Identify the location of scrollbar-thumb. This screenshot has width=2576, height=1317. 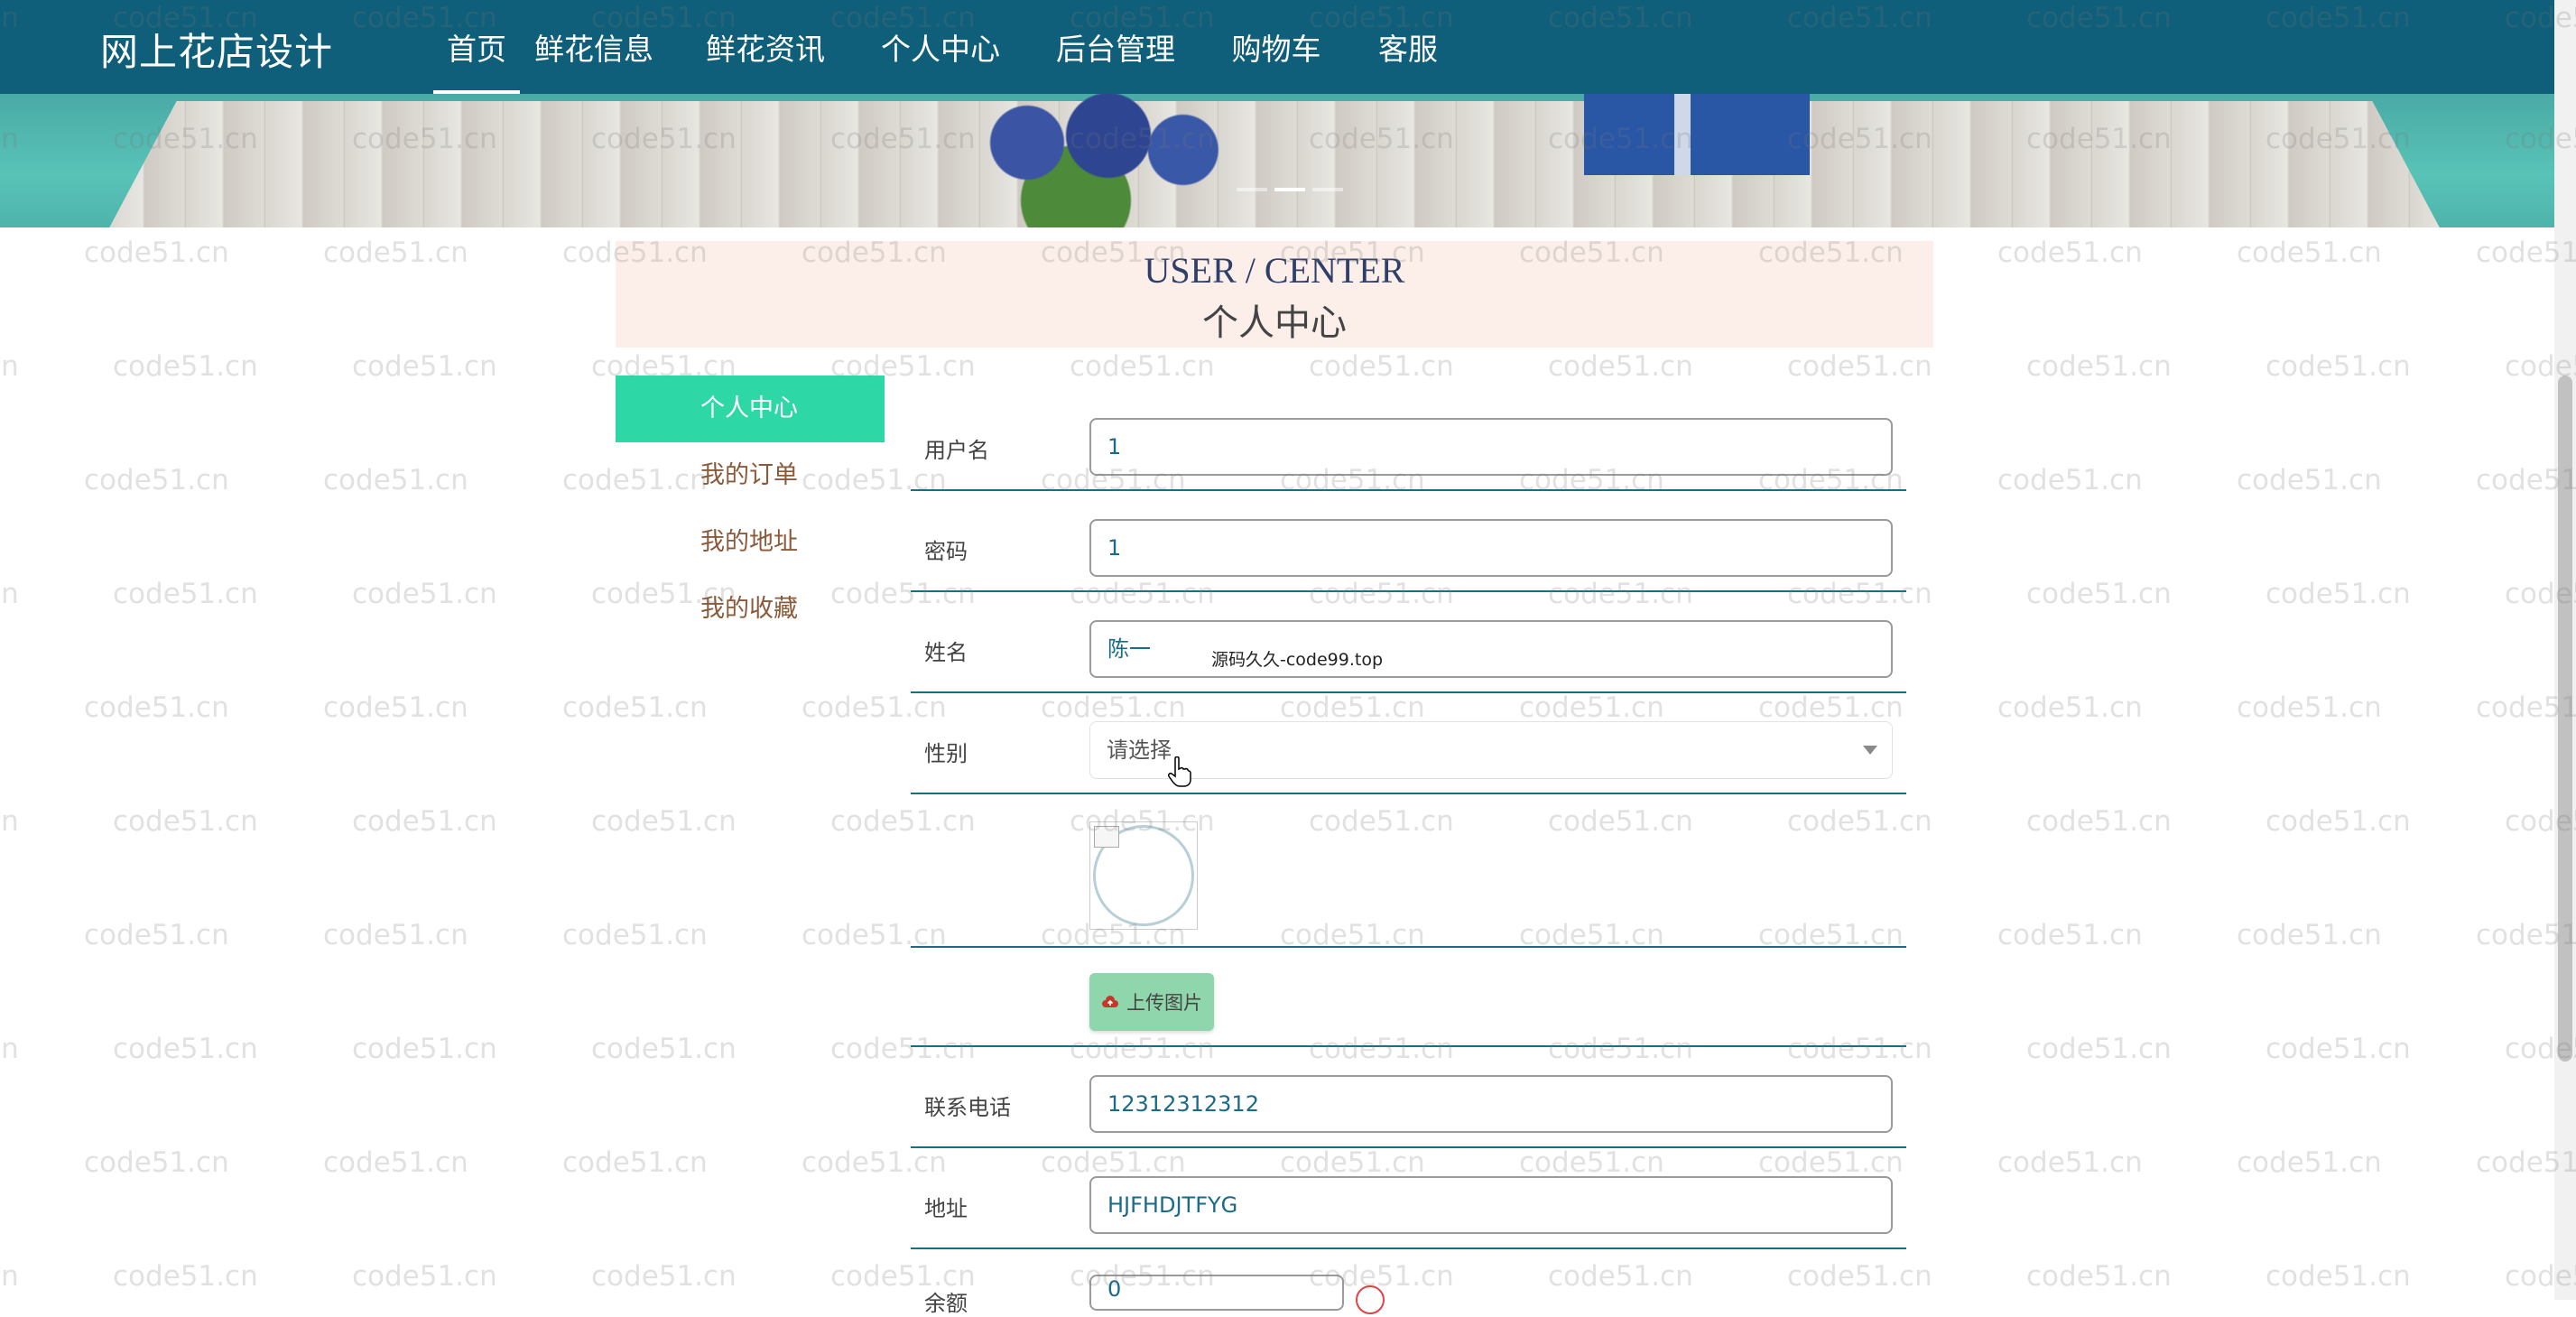
(2565, 719).